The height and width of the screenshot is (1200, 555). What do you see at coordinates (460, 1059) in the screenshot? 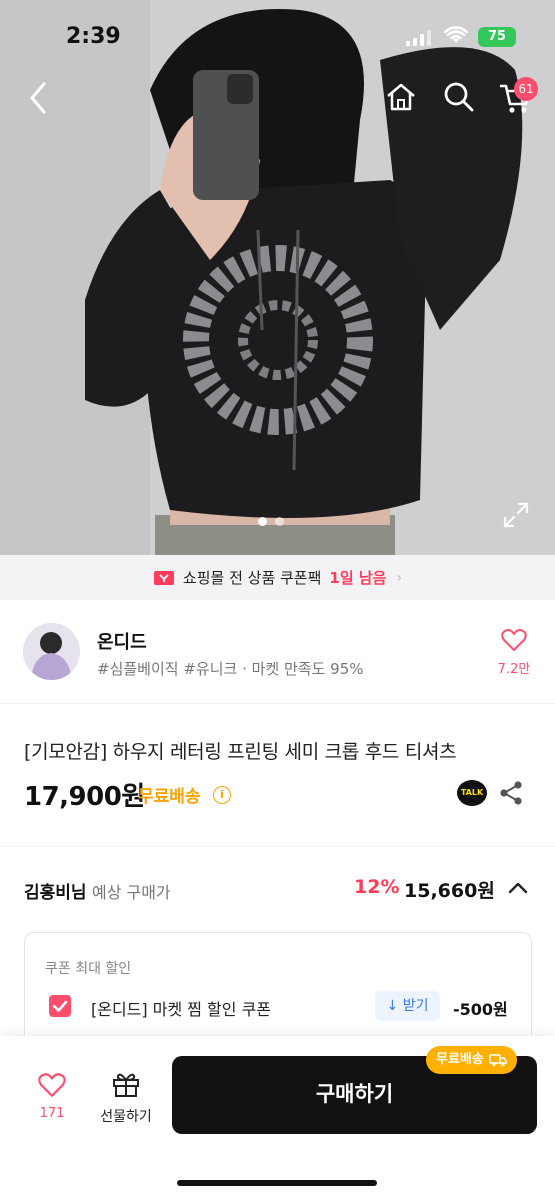
I see `free-shipping-chip-label: 무료배송` at bounding box center [460, 1059].